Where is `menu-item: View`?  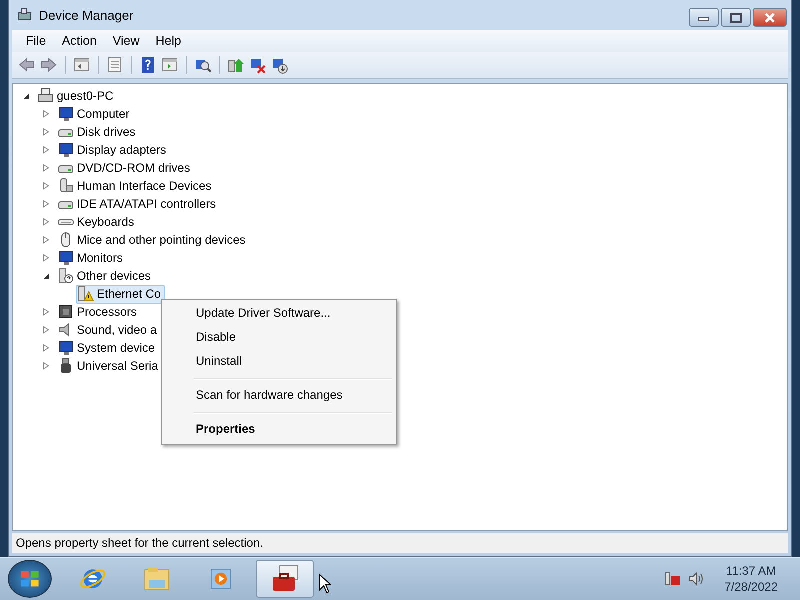 menu-item: View is located at coordinates (126, 41).